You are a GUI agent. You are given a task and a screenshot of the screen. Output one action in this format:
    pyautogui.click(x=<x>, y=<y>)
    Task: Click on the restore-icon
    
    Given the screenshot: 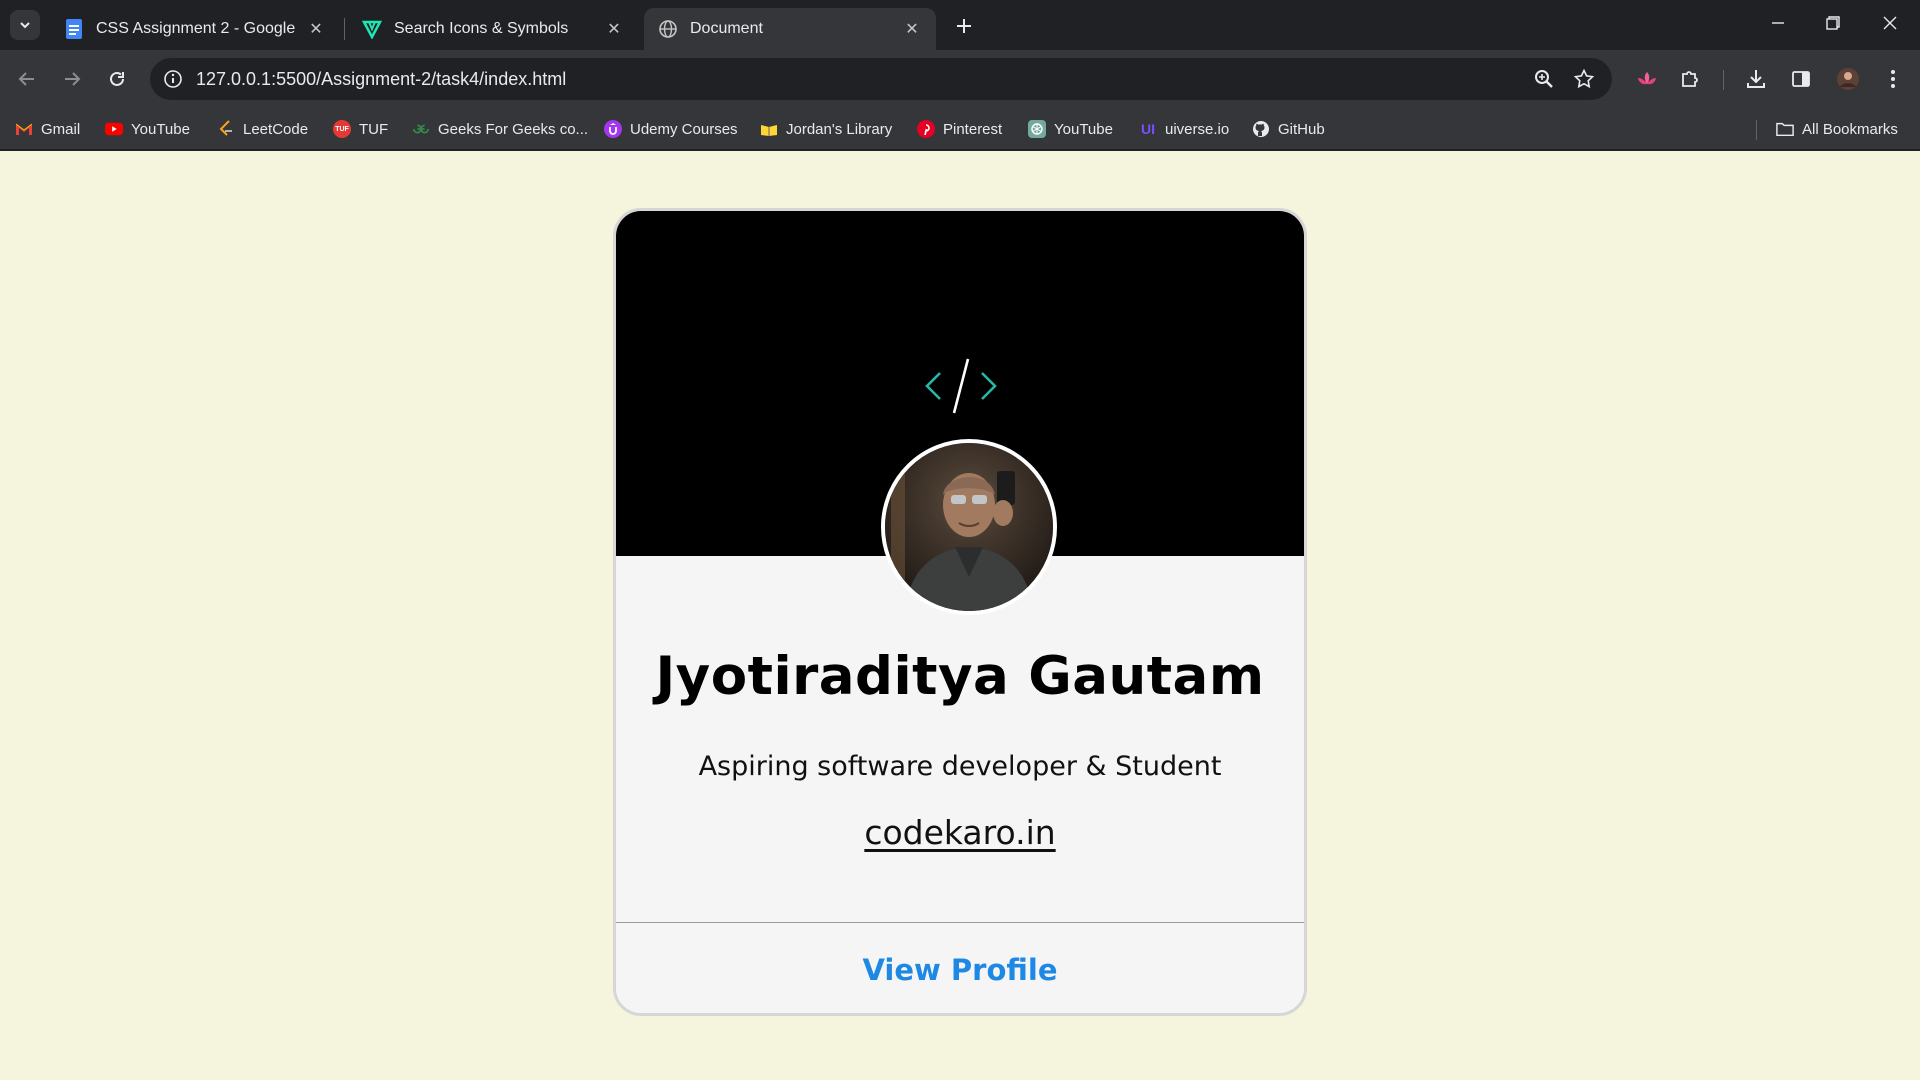 What is the action you would take?
    pyautogui.click(x=1833, y=23)
    